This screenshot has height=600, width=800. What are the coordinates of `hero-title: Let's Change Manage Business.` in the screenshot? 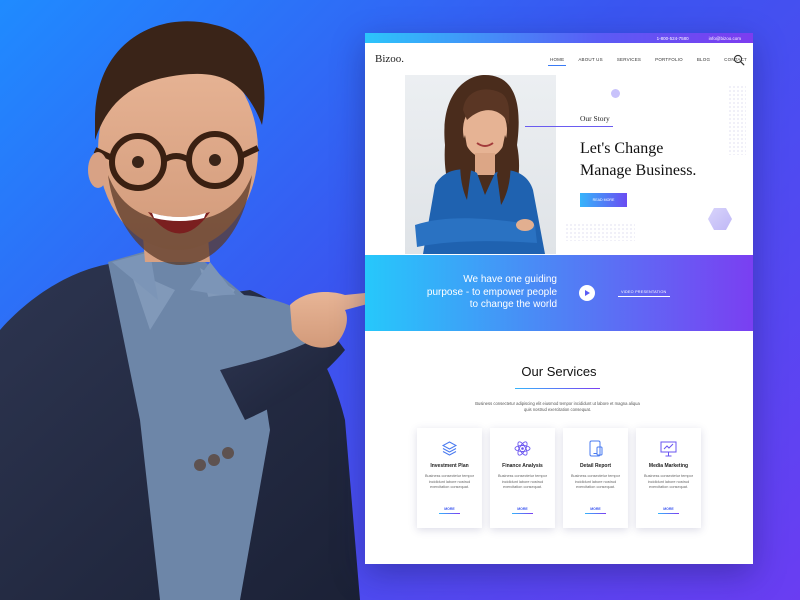 It's located at (662, 160).